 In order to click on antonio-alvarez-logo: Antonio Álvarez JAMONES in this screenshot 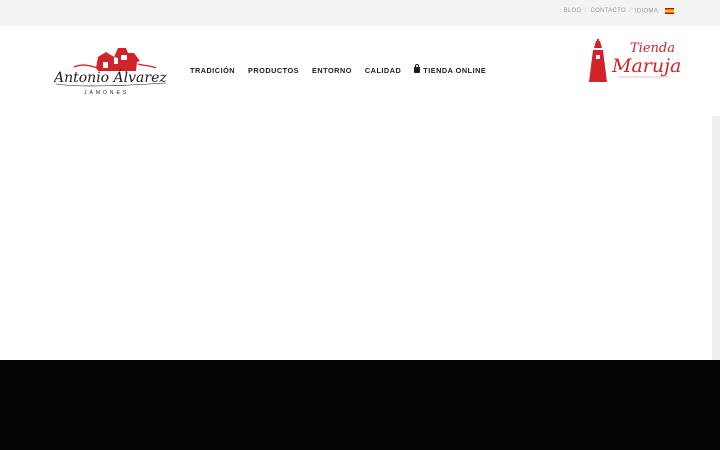, I will do `click(110, 70)`.